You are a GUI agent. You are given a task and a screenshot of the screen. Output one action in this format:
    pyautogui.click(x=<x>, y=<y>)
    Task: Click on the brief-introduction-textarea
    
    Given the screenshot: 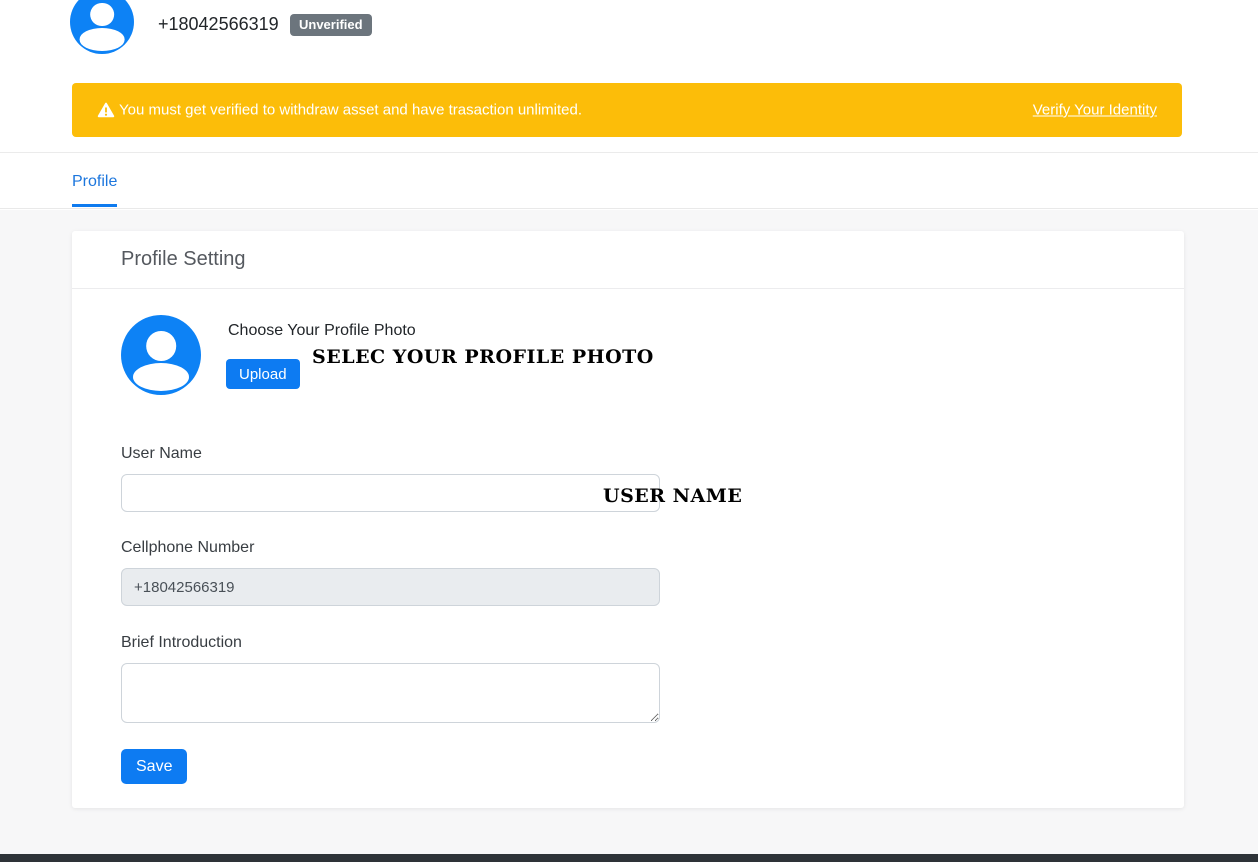 What is the action you would take?
    pyautogui.click(x=390, y=693)
    